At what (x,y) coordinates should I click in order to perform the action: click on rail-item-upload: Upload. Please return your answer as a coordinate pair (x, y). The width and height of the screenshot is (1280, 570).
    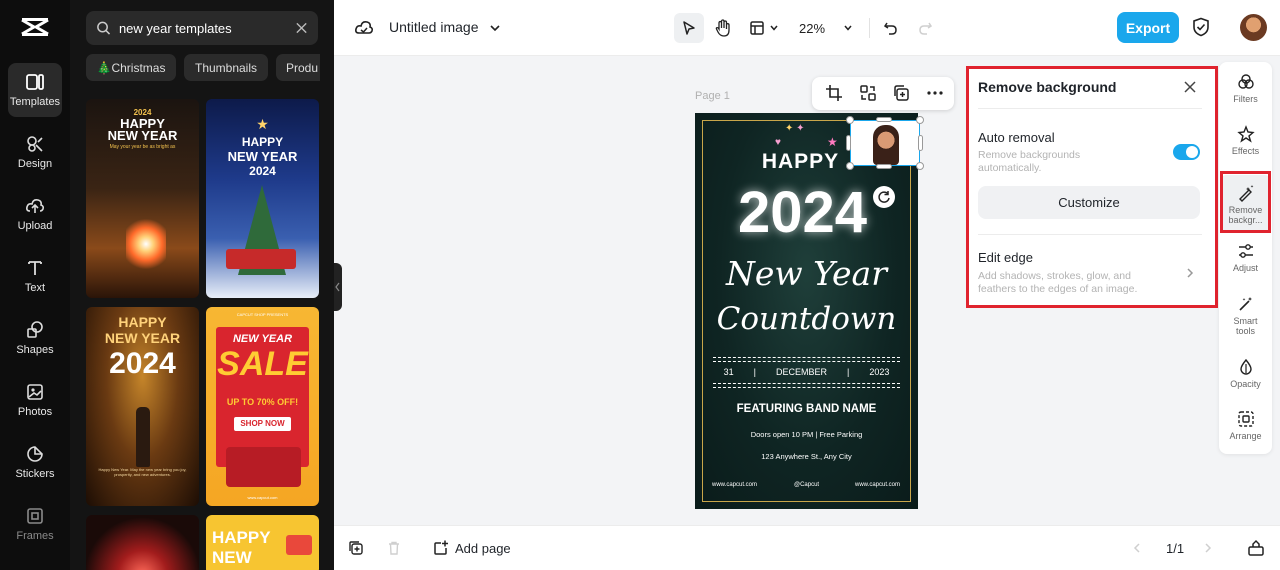
    Looking at the image, I should click on (35, 214).